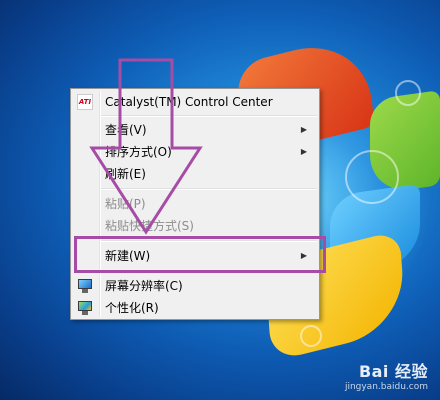  I want to click on annotation-highlight-box, so click(200, 254).